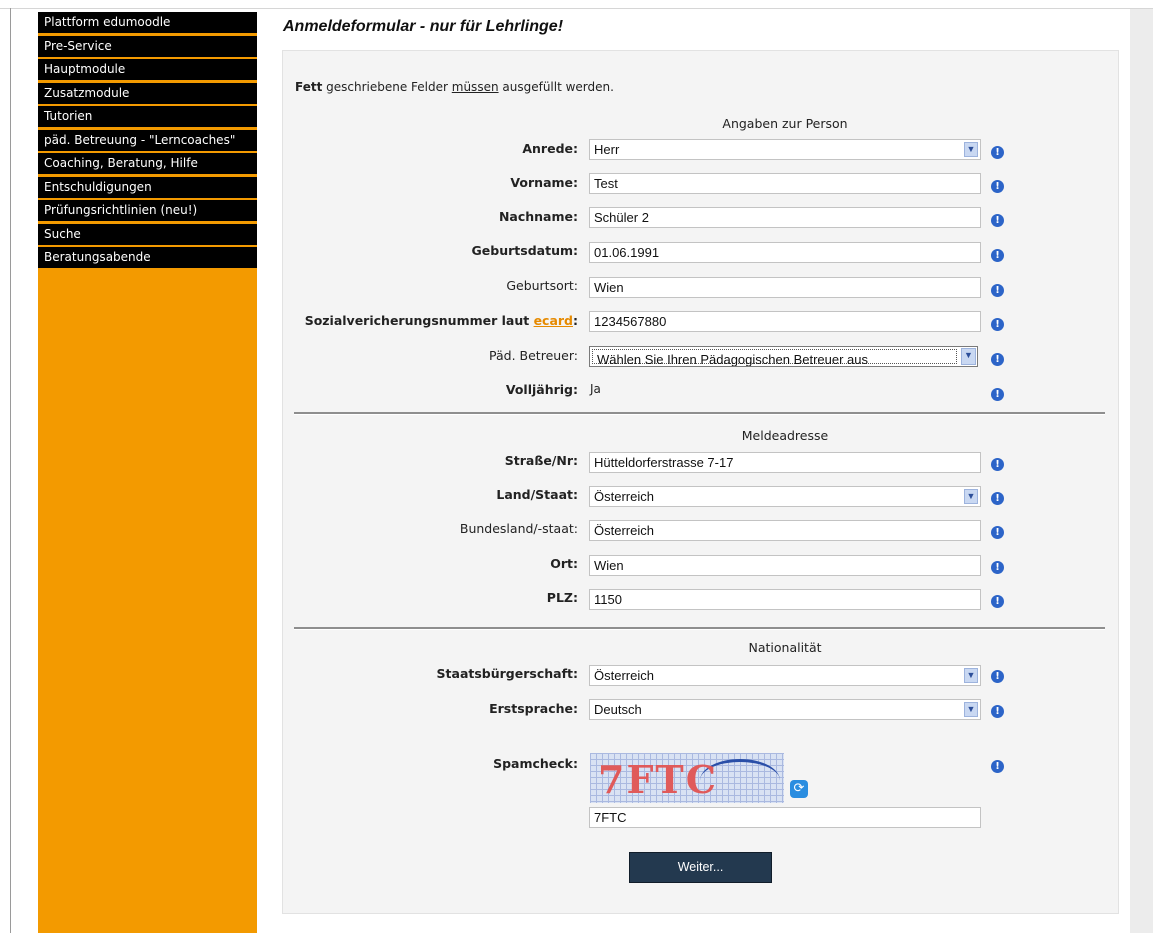 Image resolution: width=1153 pixels, height=933 pixels. What do you see at coordinates (799, 789) in the screenshot?
I see `refresh-icon: ⟳` at bounding box center [799, 789].